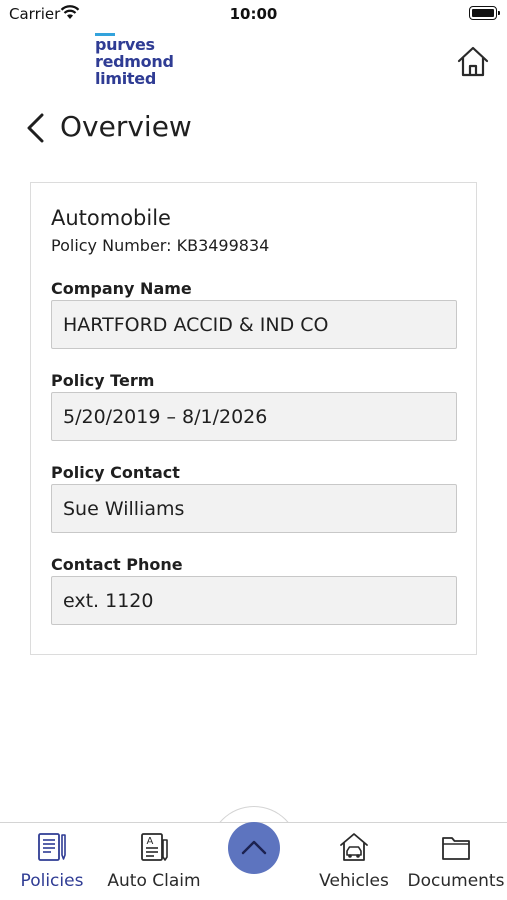 This screenshot has width=507, height=900. I want to click on tab-vehicles-label: Vehicles, so click(354, 881).